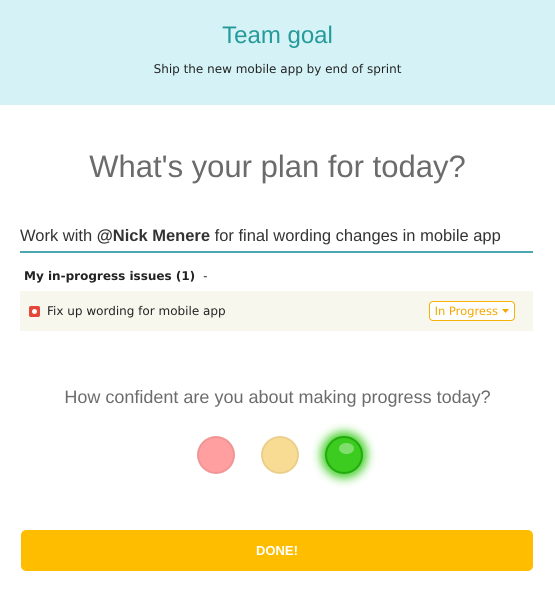 This screenshot has width=555, height=600. Describe the element at coordinates (34, 311) in the screenshot. I see `bug-icon` at that location.